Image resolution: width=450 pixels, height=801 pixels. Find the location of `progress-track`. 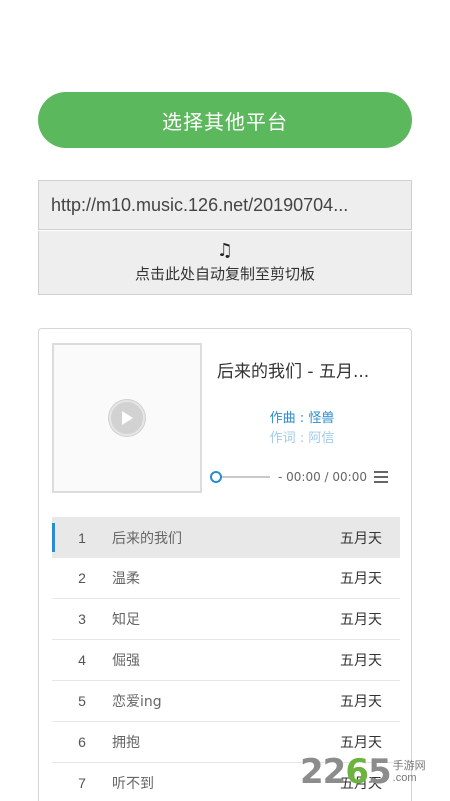

progress-track is located at coordinates (246, 477).